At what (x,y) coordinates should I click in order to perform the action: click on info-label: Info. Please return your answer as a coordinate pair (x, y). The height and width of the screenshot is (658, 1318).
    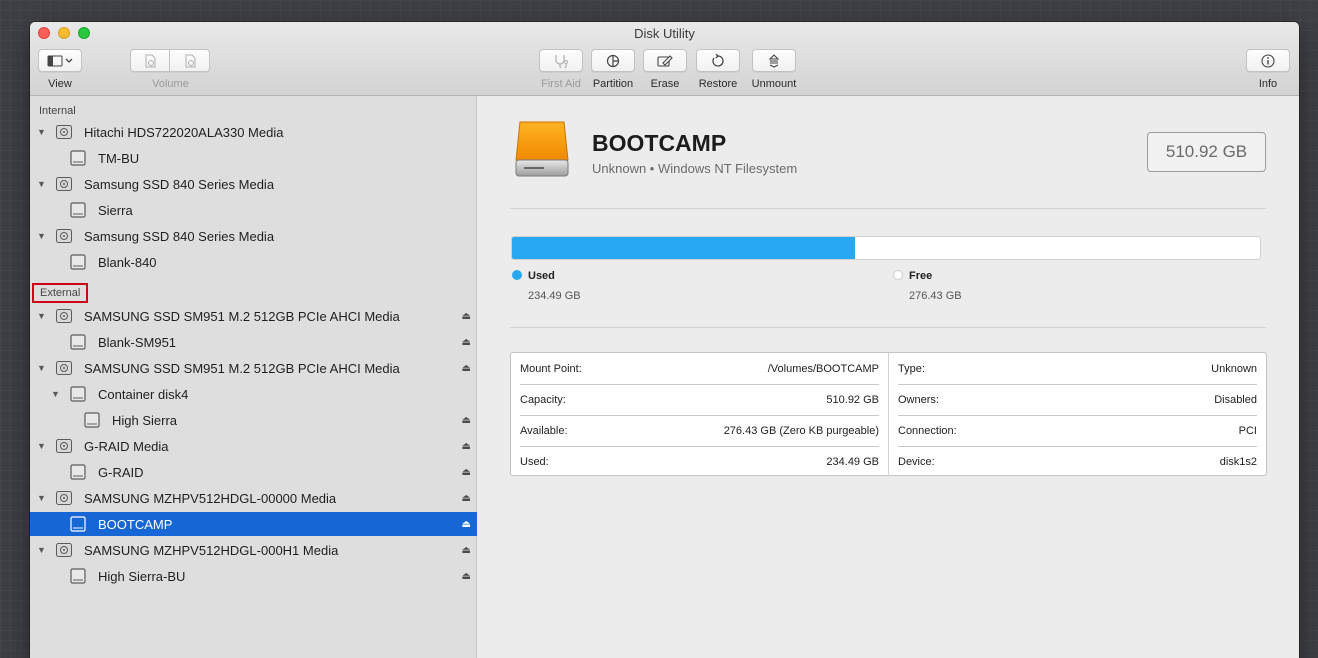
    Looking at the image, I should click on (1268, 84).